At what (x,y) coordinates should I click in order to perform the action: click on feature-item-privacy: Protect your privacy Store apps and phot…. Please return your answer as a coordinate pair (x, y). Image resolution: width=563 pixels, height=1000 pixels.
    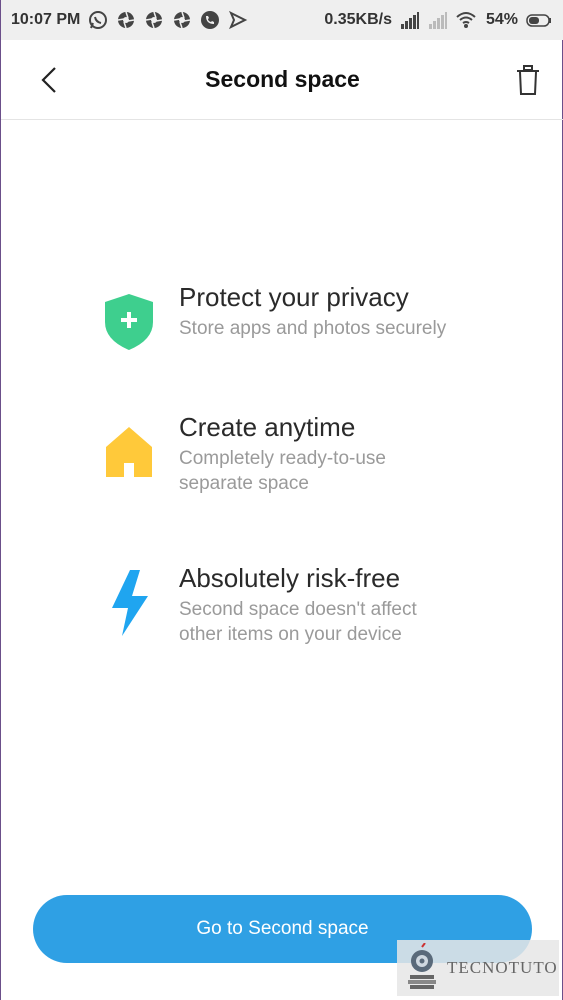
    Looking at the image, I should click on (311, 317).